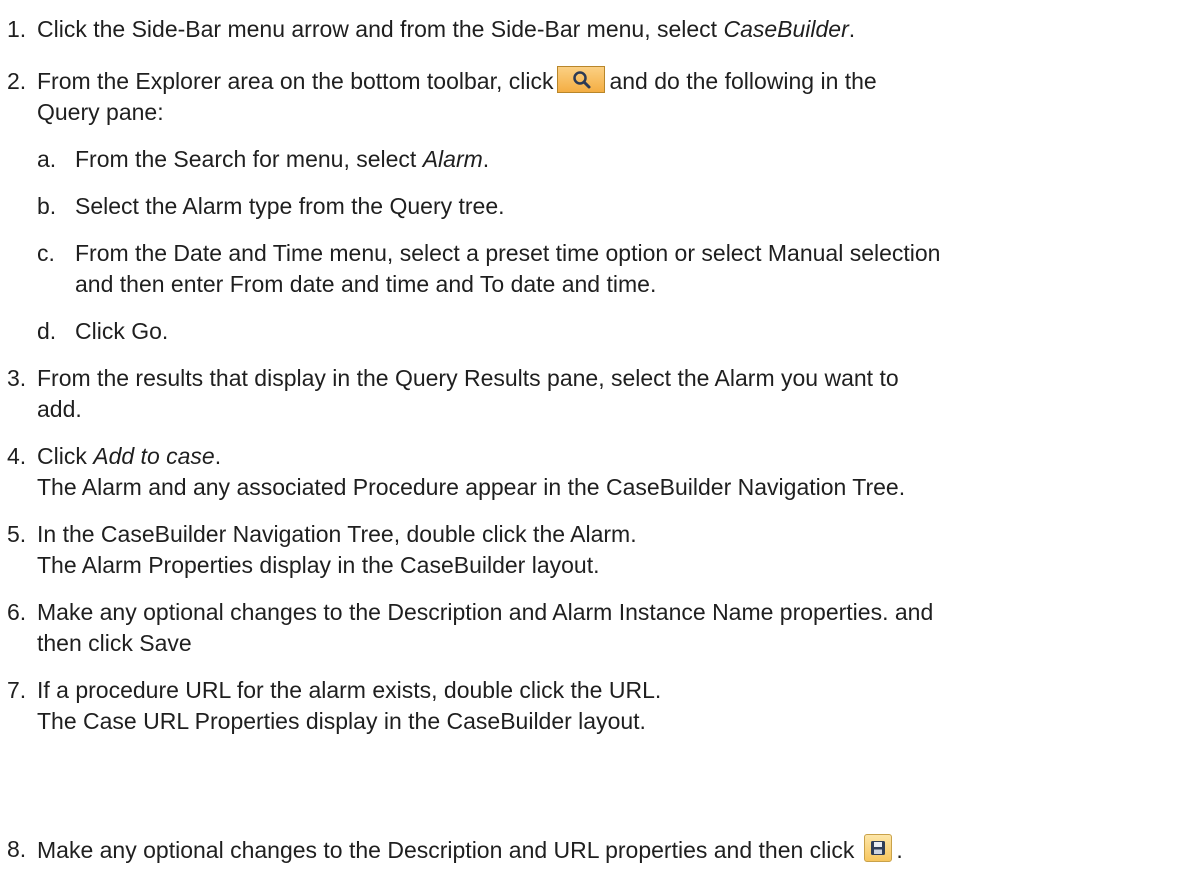 This screenshot has height=884, width=1201. Describe the element at coordinates (46, 253) in the screenshot. I see `substep-letter: c.` at that location.